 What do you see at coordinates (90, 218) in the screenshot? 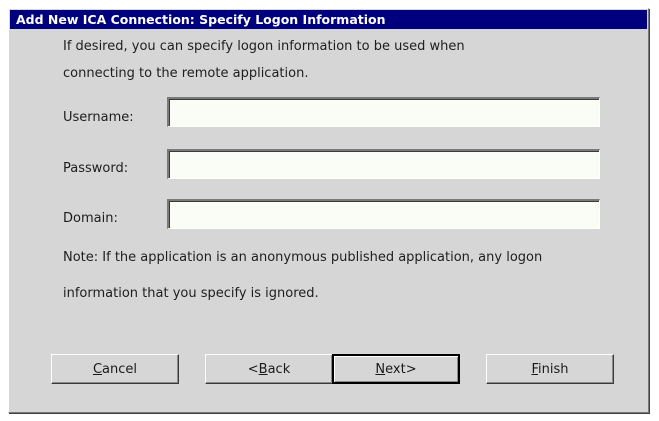
I see `domain-label: Domain:` at bounding box center [90, 218].